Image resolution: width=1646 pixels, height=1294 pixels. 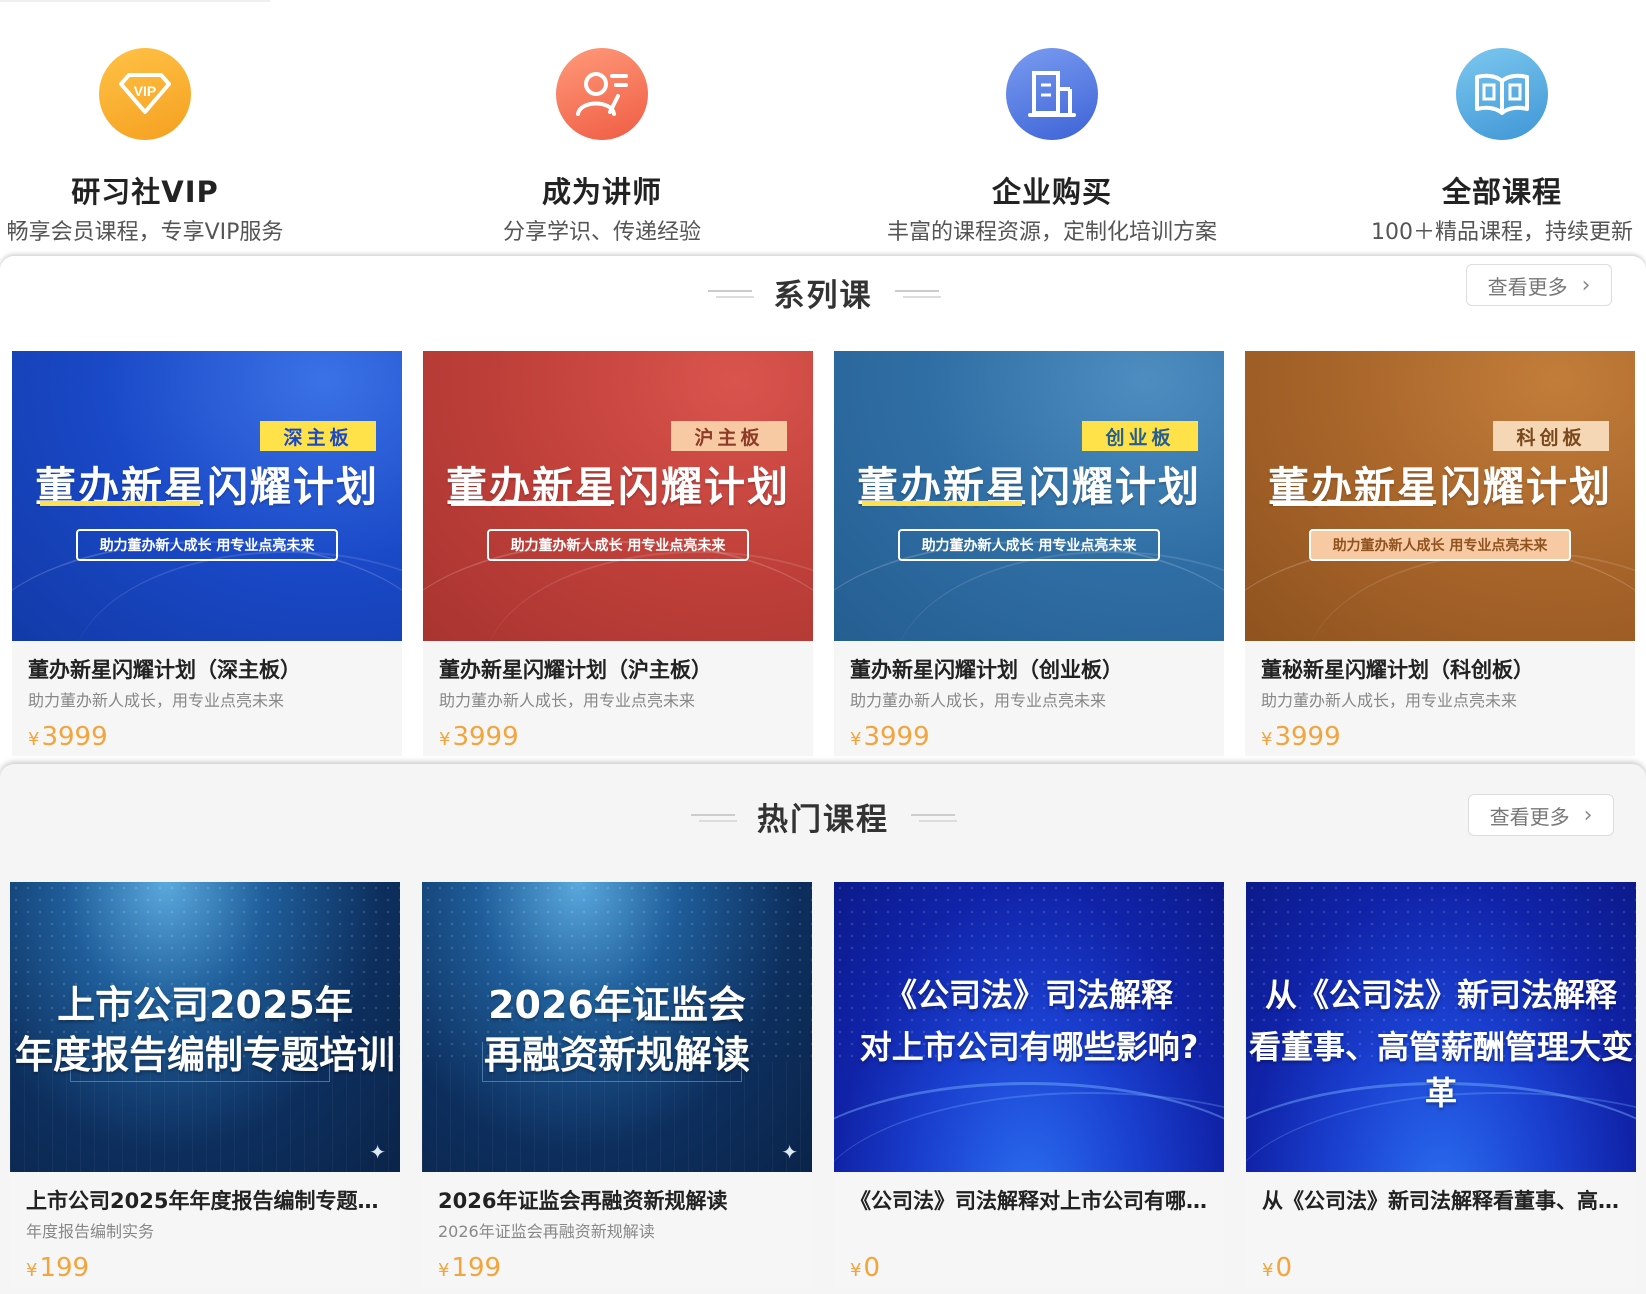 What do you see at coordinates (617, 1005) in the screenshot?
I see `banner-line-1: 2026年证监会` at bounding box center [617, 1005].